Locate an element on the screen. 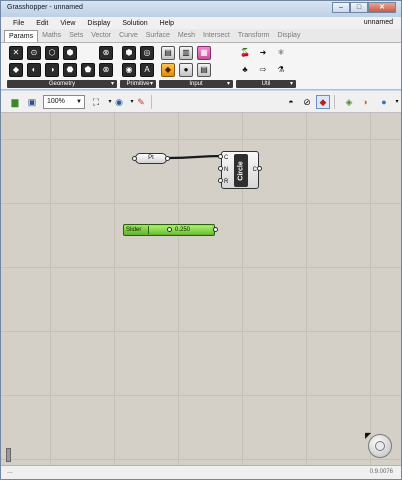 This screenshot has width=402, height=481. pt-to-circle-wire is located at coordinates (195, 157).